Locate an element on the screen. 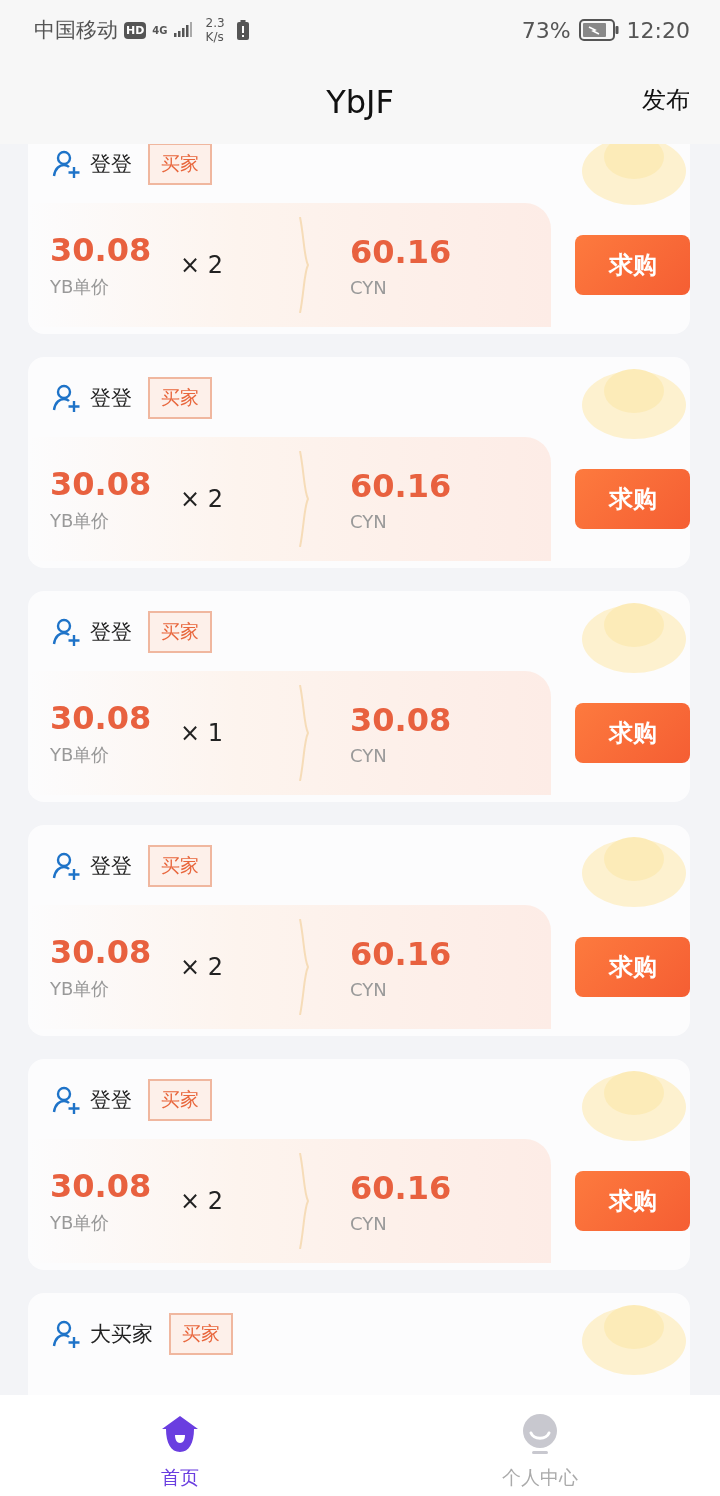 The height and width of the screenshot is (1496, 720). network-type: 4G is located at coordinates (160, 30).